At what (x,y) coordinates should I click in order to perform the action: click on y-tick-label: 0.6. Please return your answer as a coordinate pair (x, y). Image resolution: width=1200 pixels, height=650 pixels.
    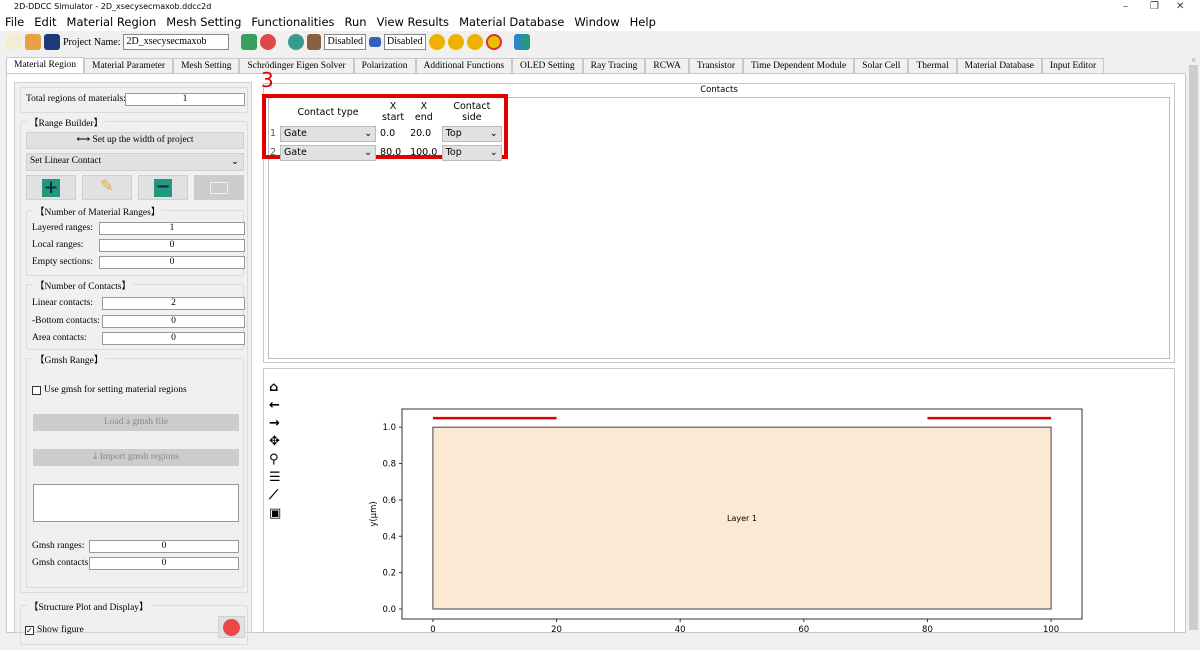
    Looking at the image, I should click on (389, 501).